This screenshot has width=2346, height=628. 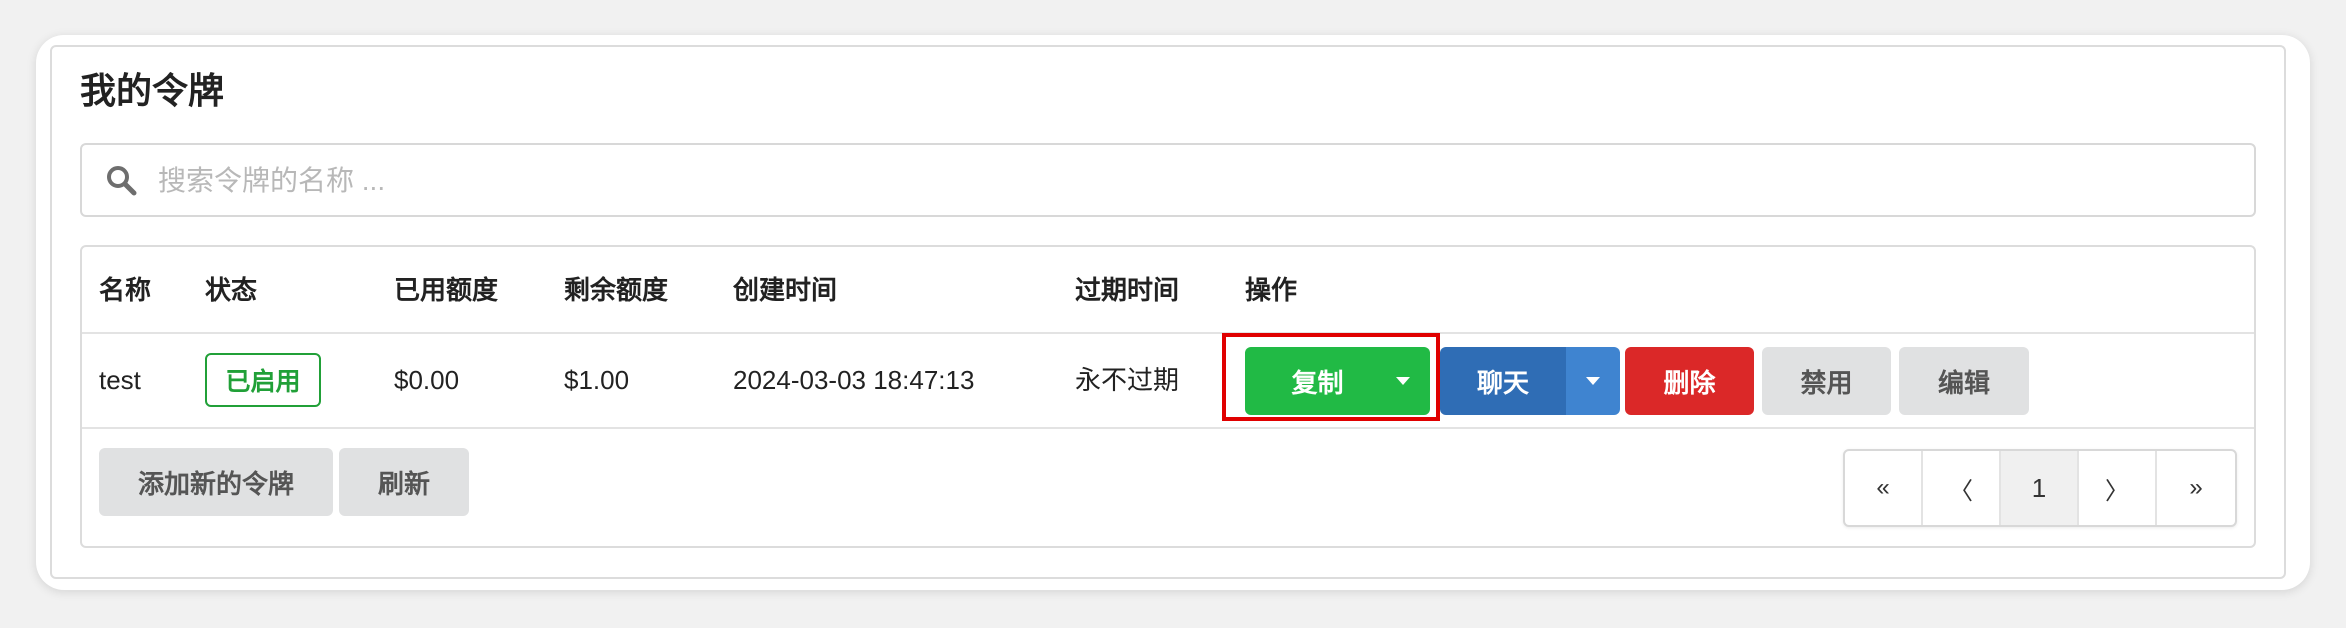 What do you see at coordinates (1271, 290) in the screenshot?
I see `column-header-actions: 操作` at bounding box center [1271, 290].